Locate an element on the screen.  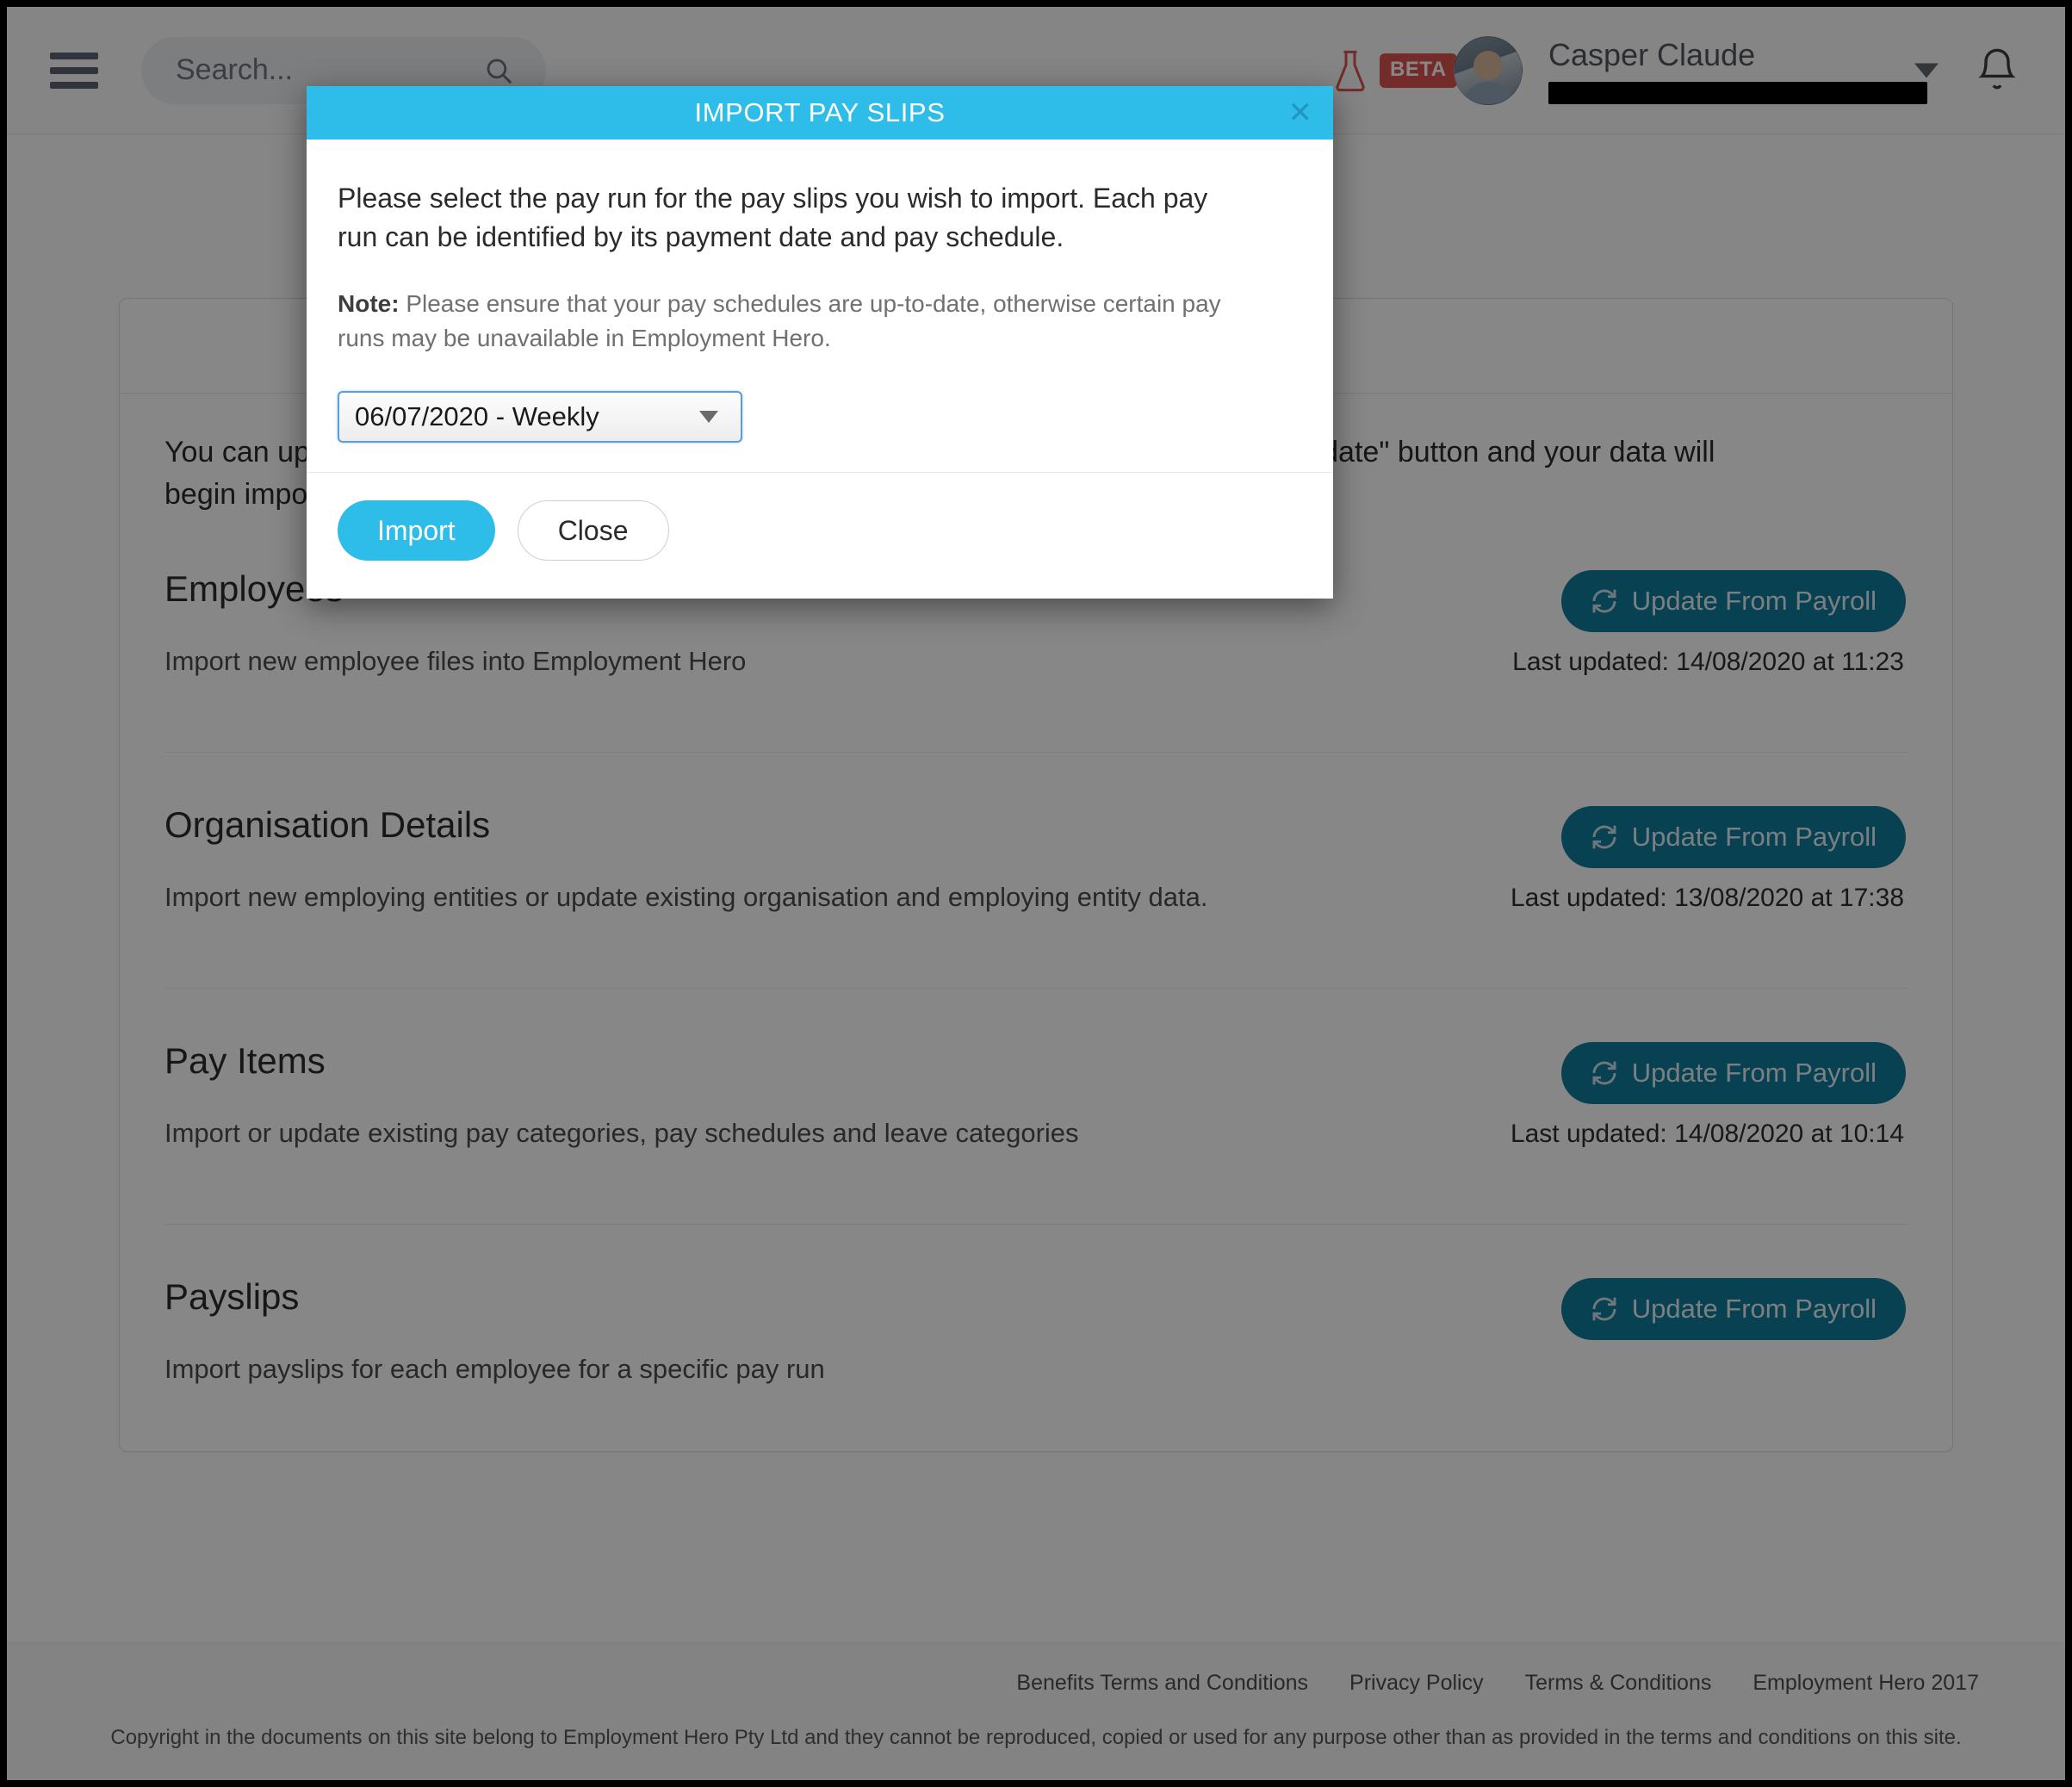
modal-note-label: Note: is located at coordinates (369, 303).